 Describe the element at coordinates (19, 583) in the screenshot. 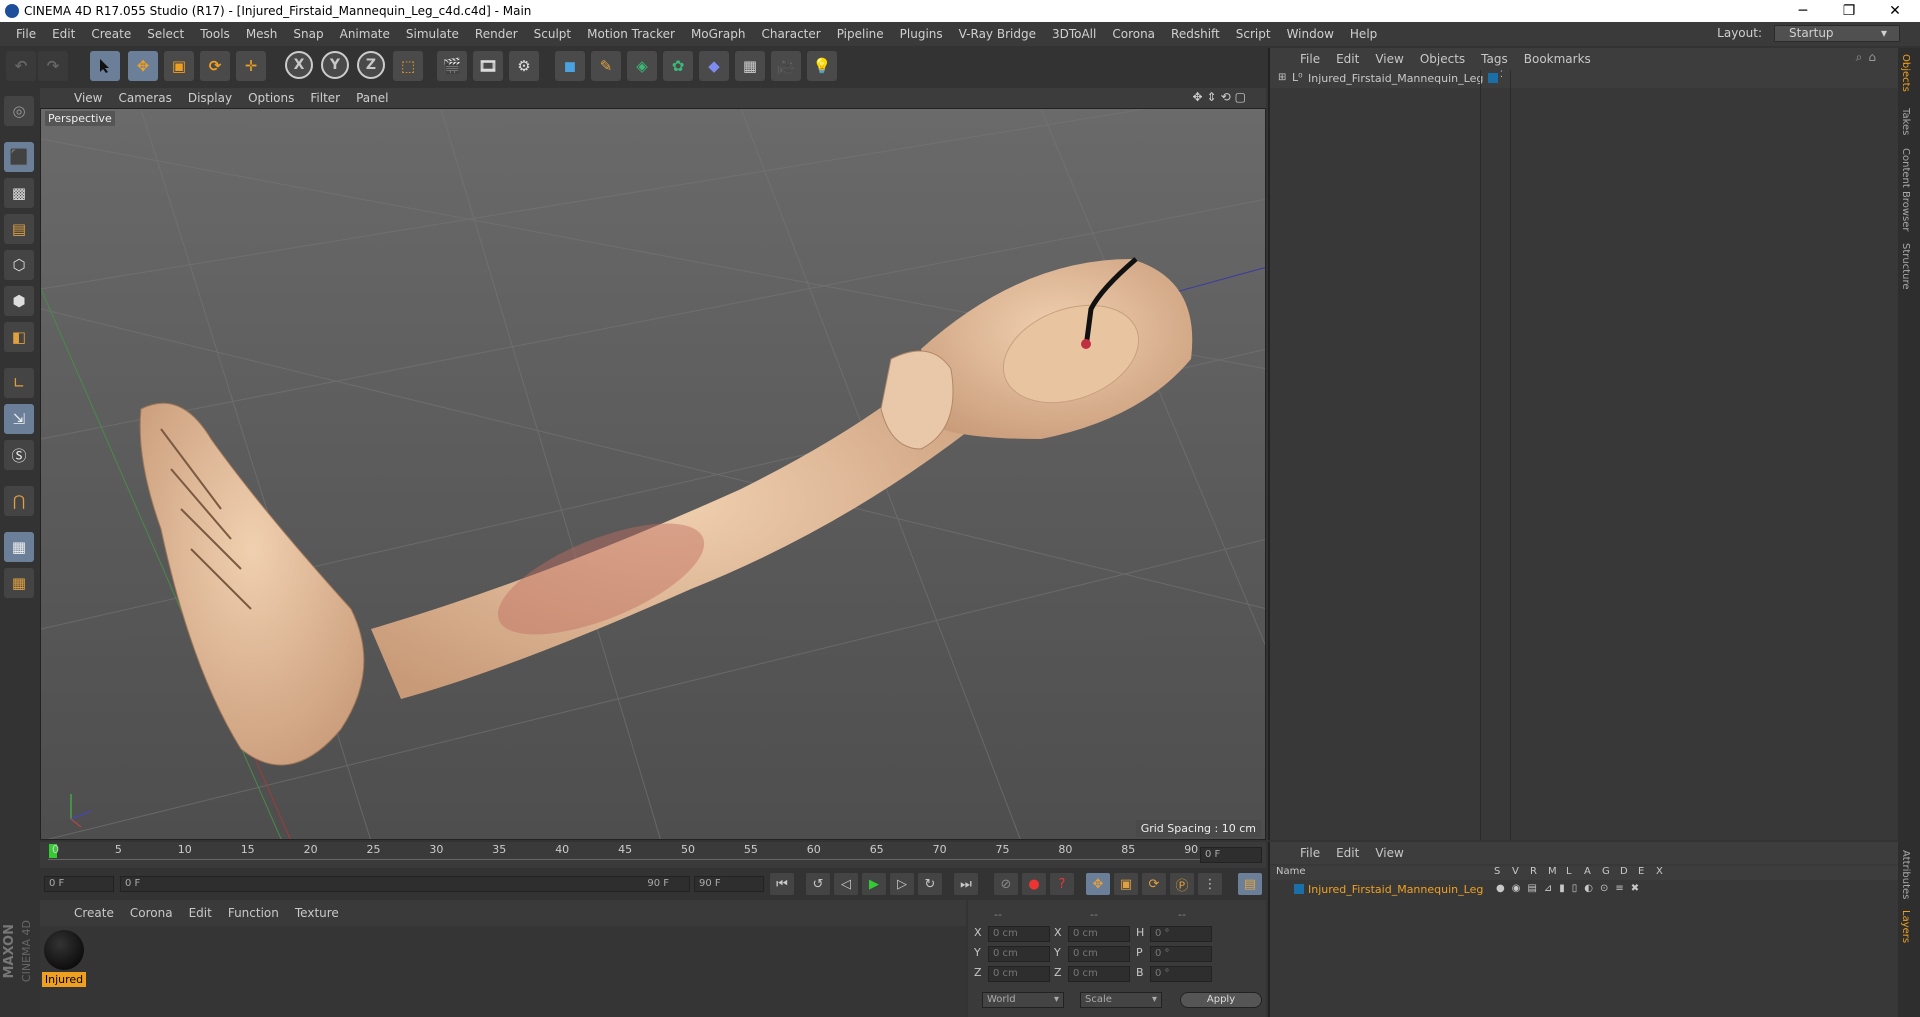

I see `quantize-icon: ▦` at that location.